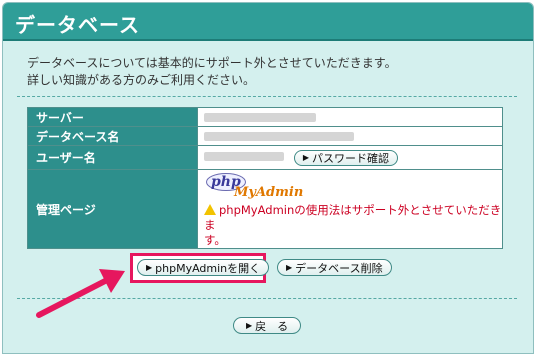 Image resolution: width=538 pixels, height=357 pixels. Describe the element at coordinates (339, 268) in the screenshot. I see `delete-database-label: データベース削除` at that location.